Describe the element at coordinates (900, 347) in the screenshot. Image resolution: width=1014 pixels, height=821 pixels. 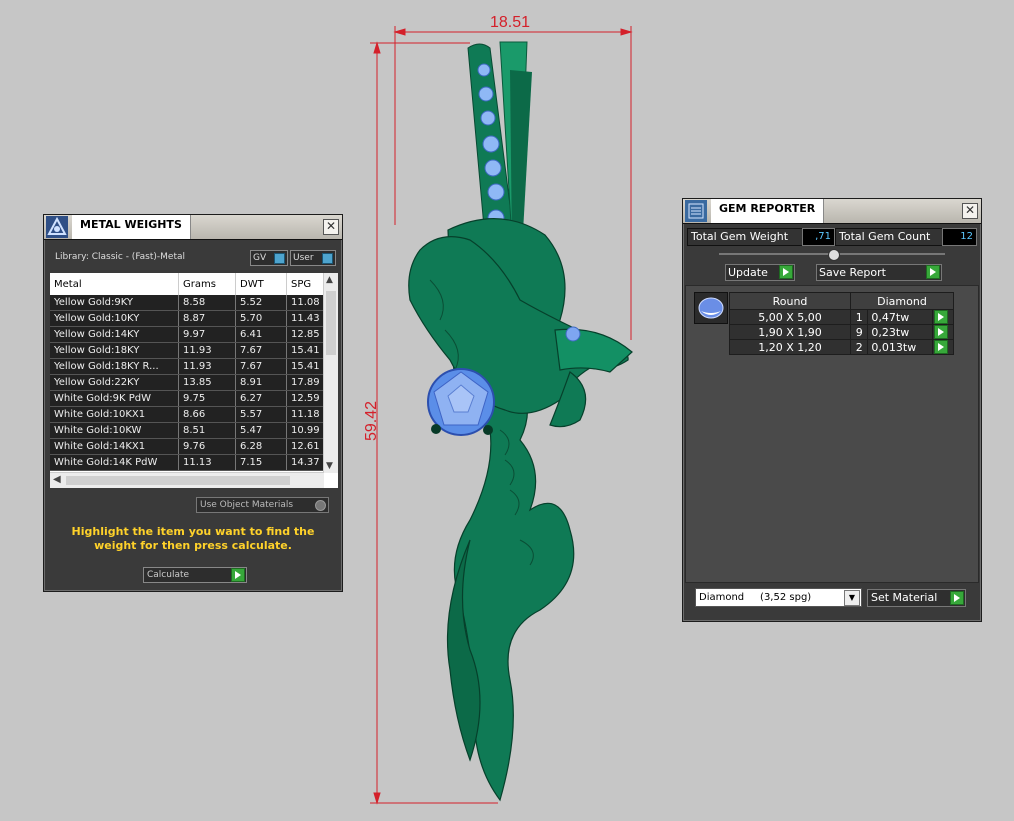
I see `gem-weight-cell: 0,013tw` at that location.